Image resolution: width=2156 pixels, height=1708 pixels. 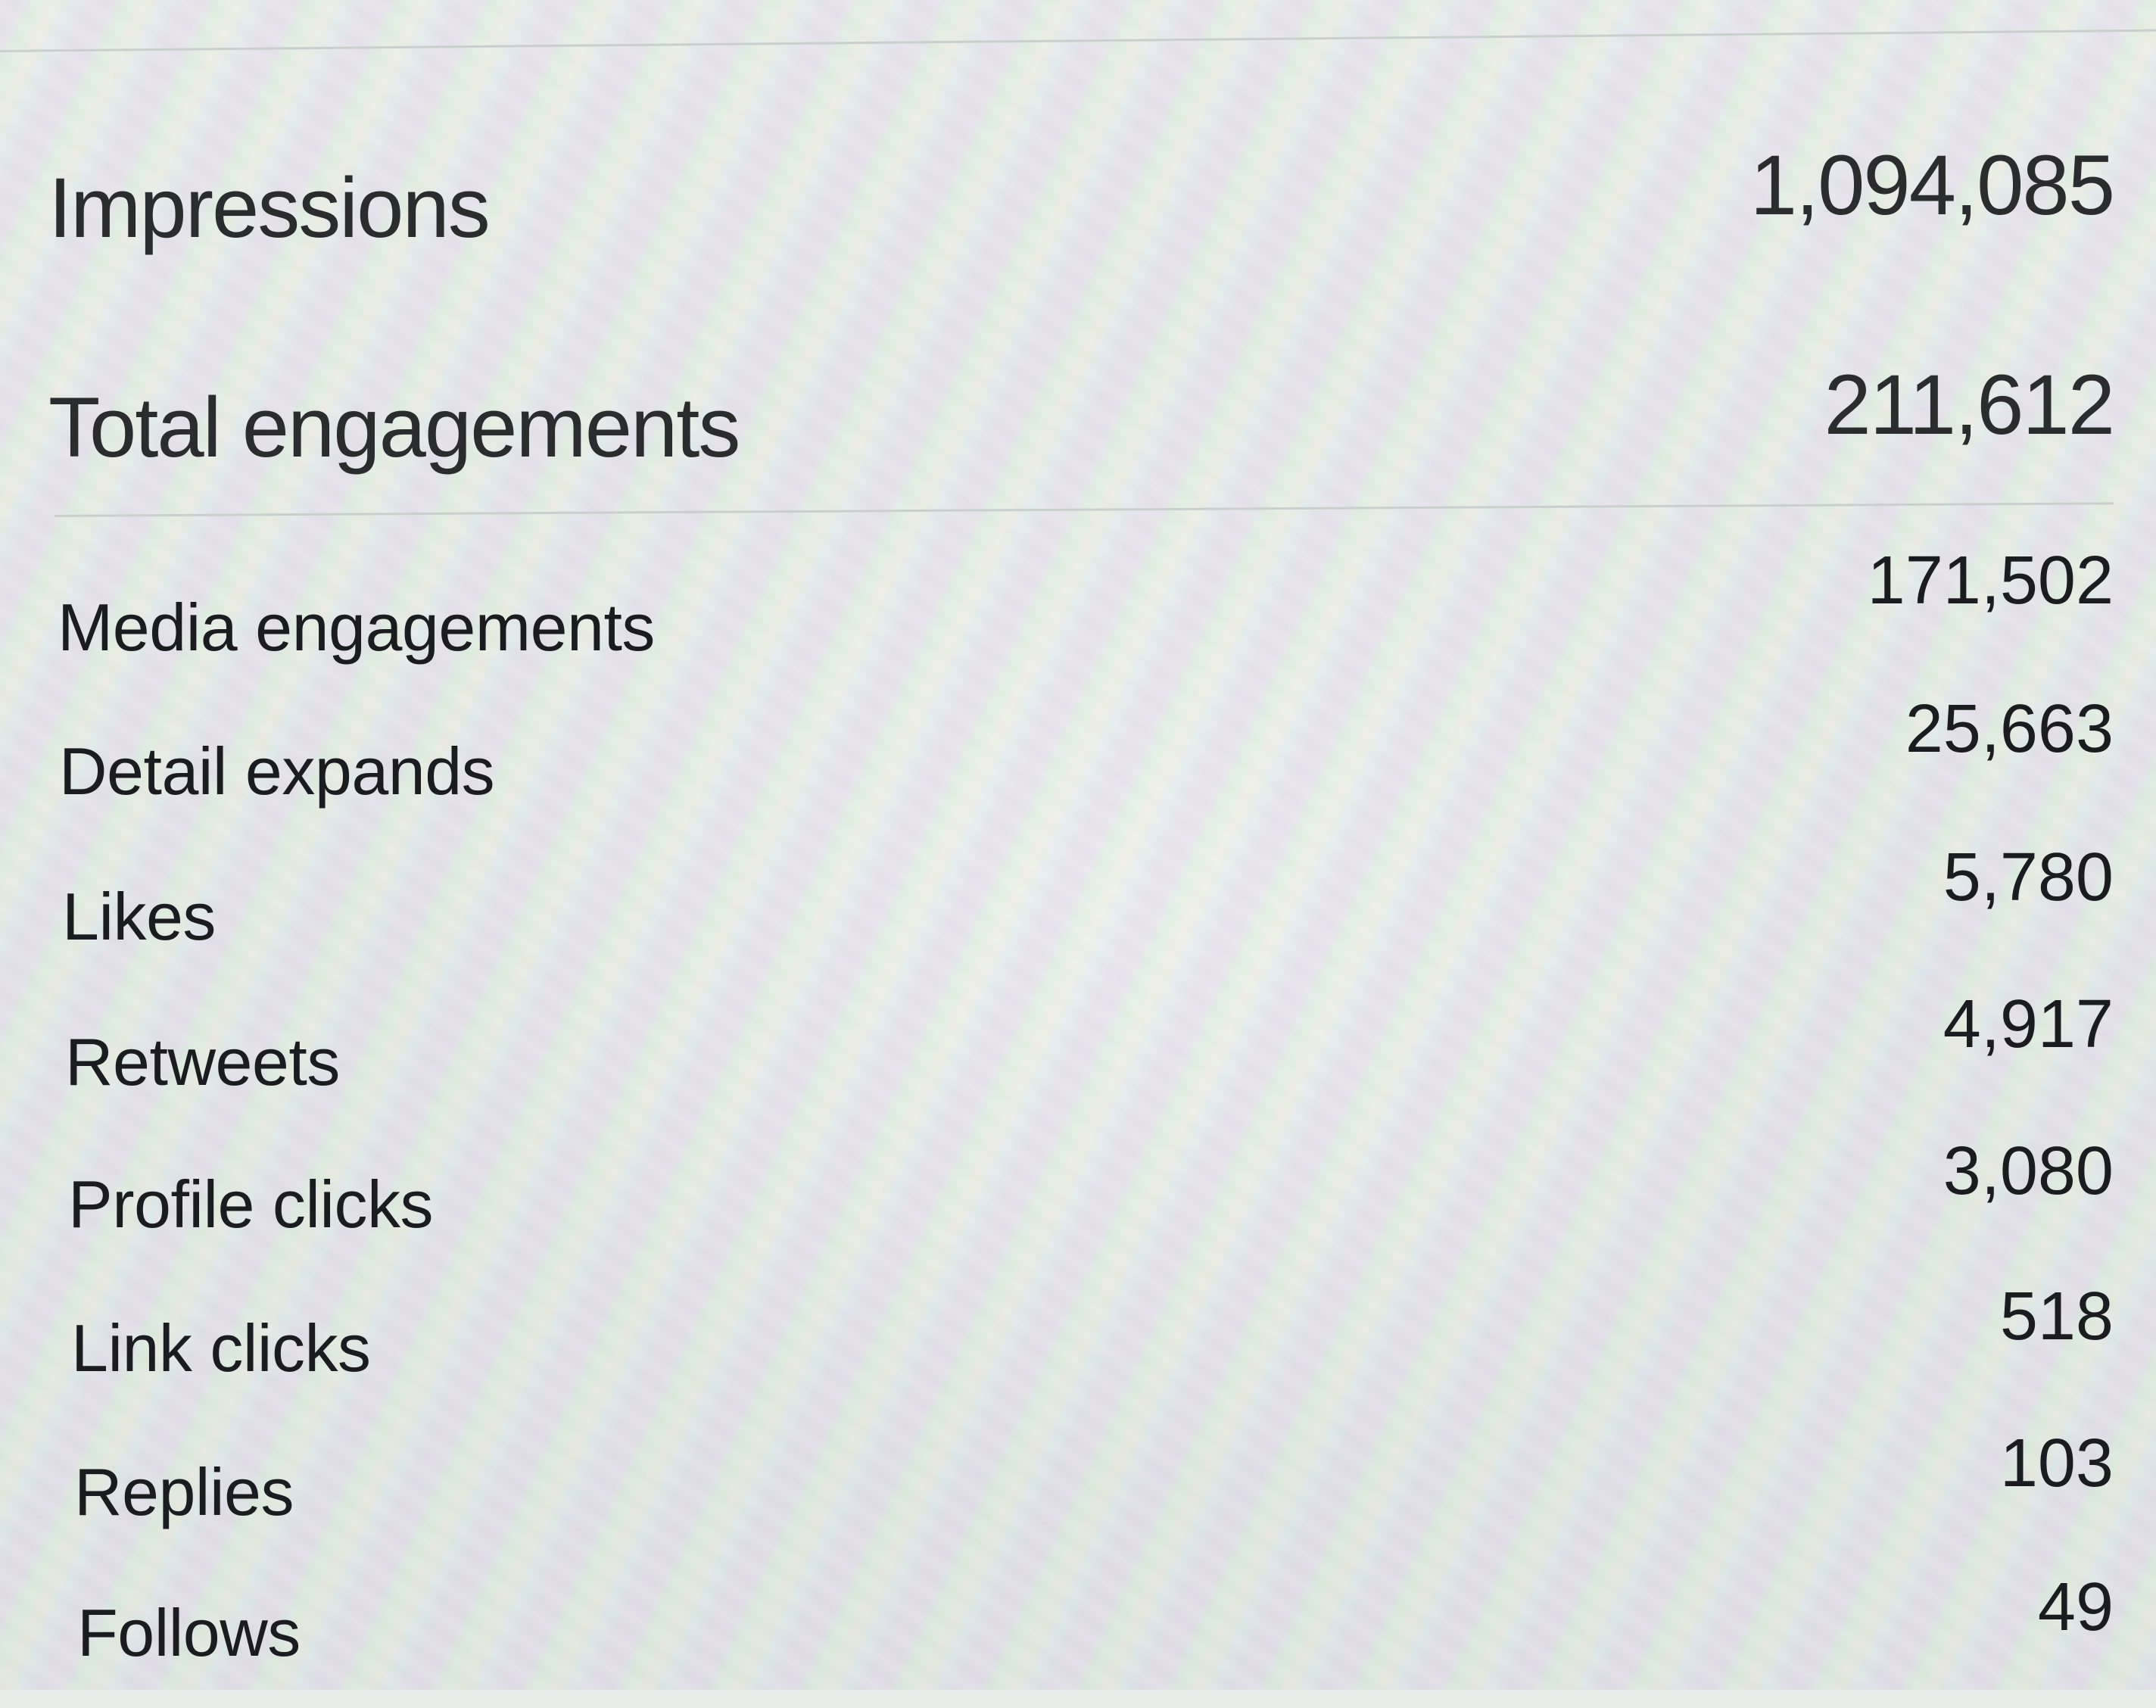 What do you see at coordinates (2029, 1024) in the screenshot?
I see `metric-value: 4,917` at bounding box center [2029, 1024].